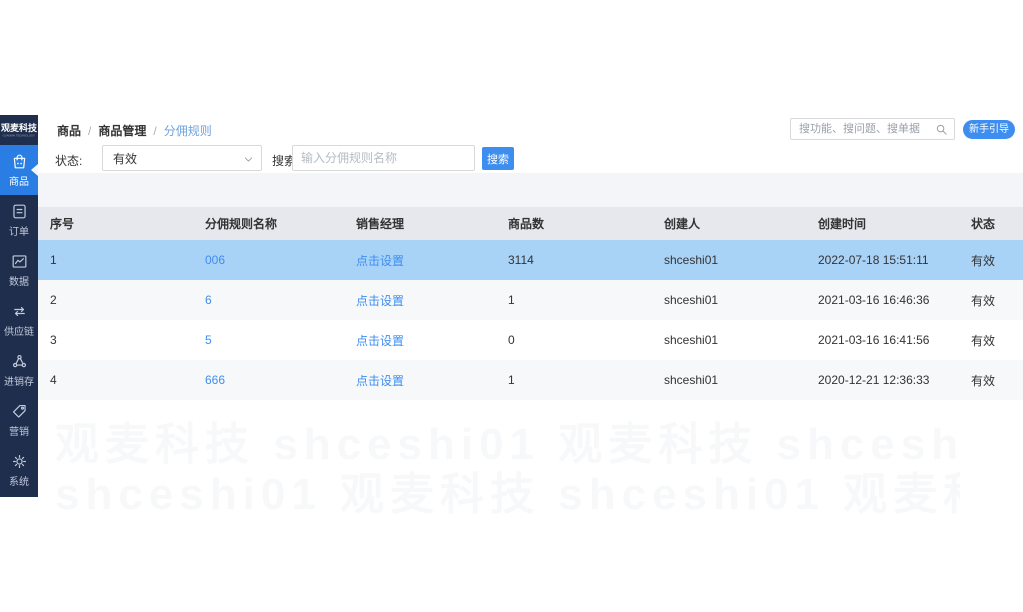 This screenshot has height=612, width=1023. What do you see at coordinates (530, 144) in the screenshot?
I see `topbar: 商品 / 商品管理 / 分佣规则 新手引导 状态: 有效 搜索: 搜索` at bounding box center [530, 144].